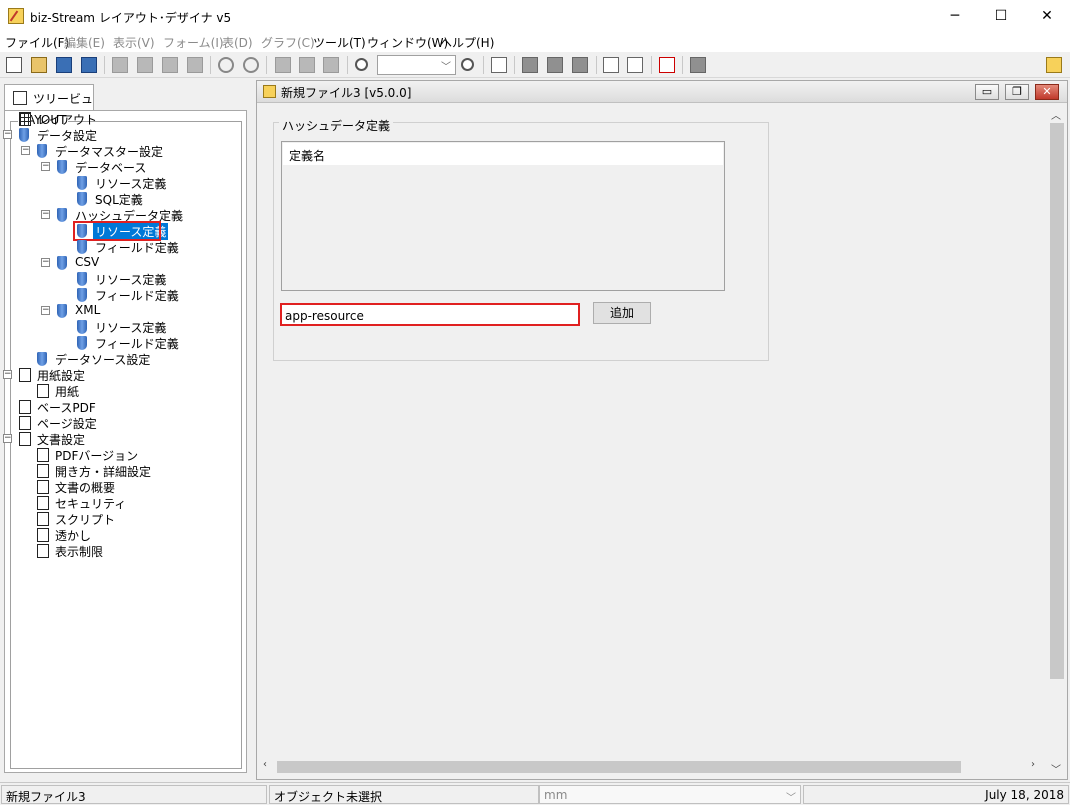 The width and height of the screenshot is (1070, 805). I want to click on document-icon, so click(269, 91).